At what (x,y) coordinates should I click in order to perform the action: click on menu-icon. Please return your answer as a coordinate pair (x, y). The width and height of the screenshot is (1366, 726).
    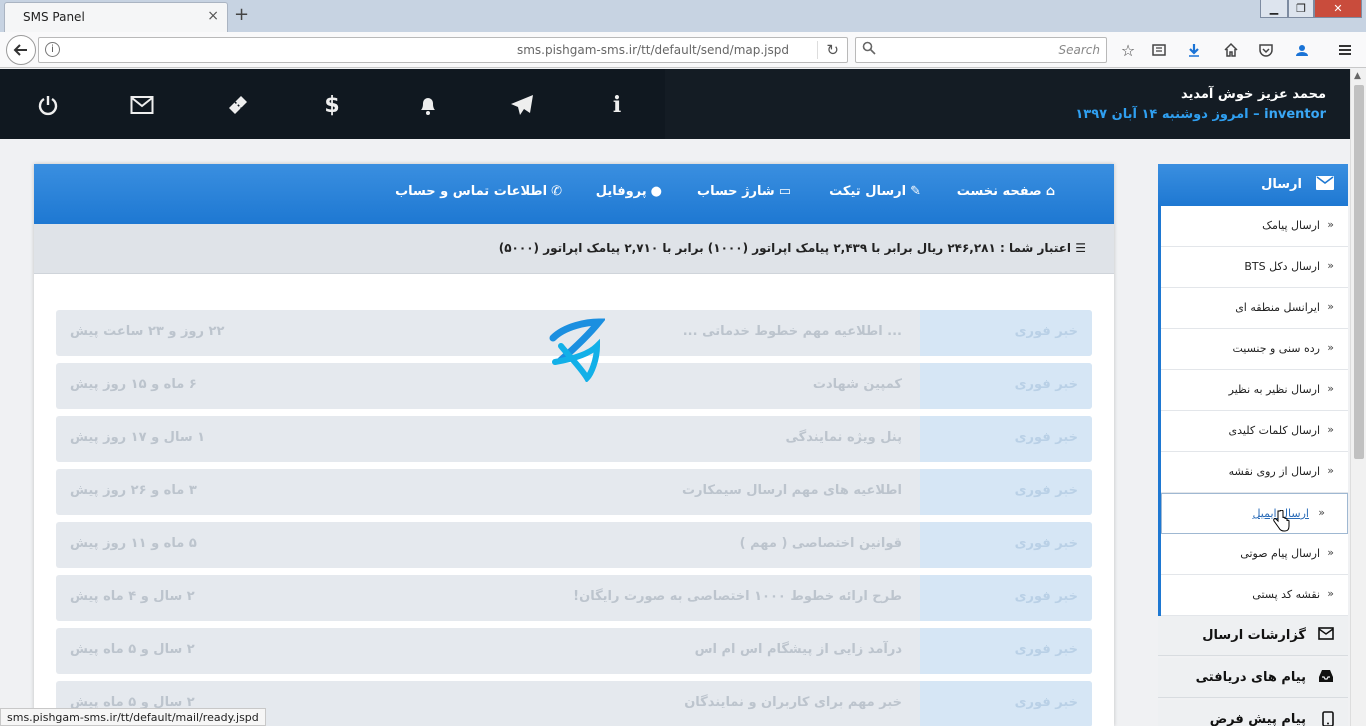
    Looking at the image, I should click on (1345, 50).